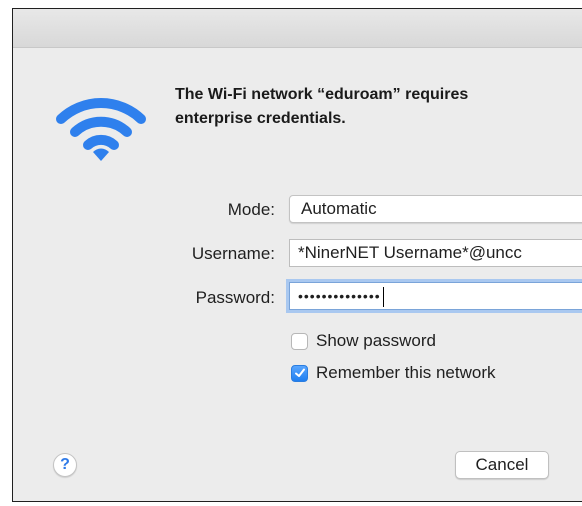  What do you see at coordinates (502, 465) in the screenshot?
I see `cancel-button: Cancel` at bounding box center [502, 465].